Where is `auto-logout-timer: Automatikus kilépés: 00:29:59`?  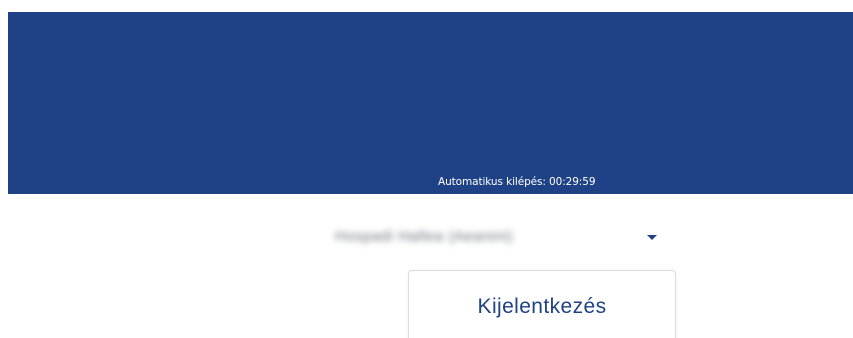 auto-logout-timer: Automatikus kilépés: 00:29:59 is located at coordinates (517, 182).